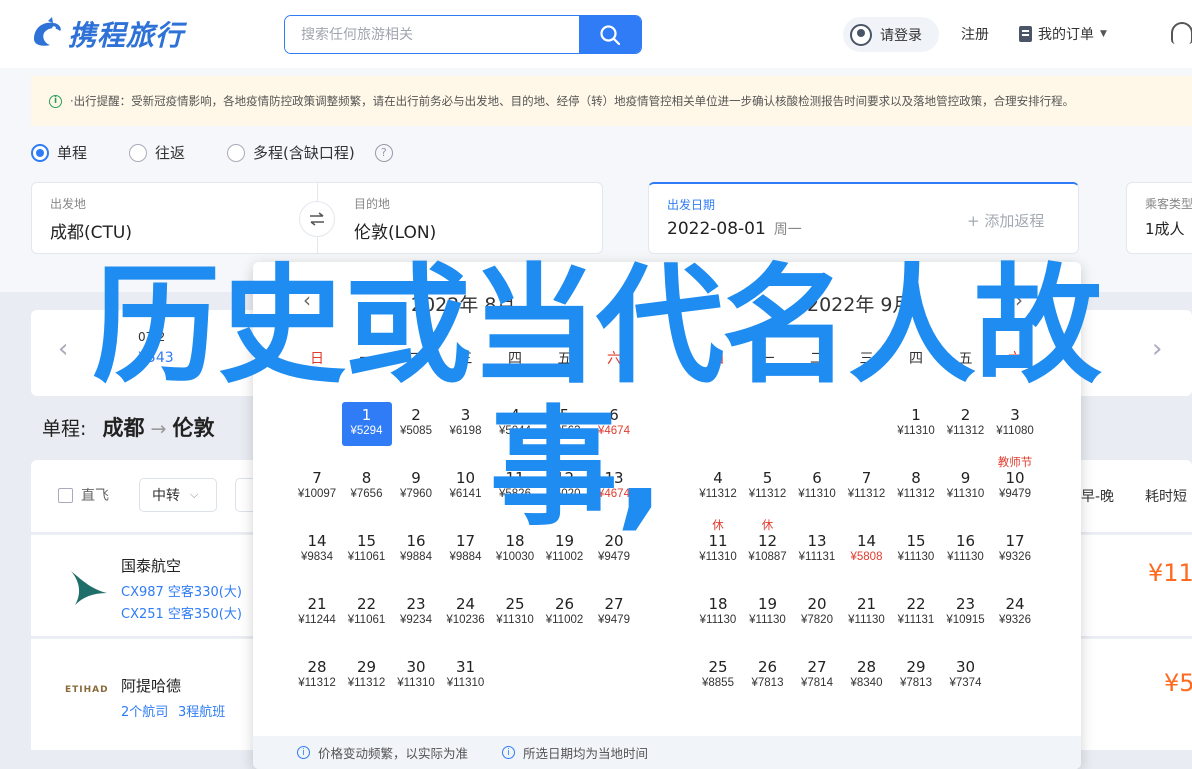  What do you see at coordinates (768, 676) in the screenshot?
I see `calendar-day: 26 ¥7813` at bounding box center [768, 676].